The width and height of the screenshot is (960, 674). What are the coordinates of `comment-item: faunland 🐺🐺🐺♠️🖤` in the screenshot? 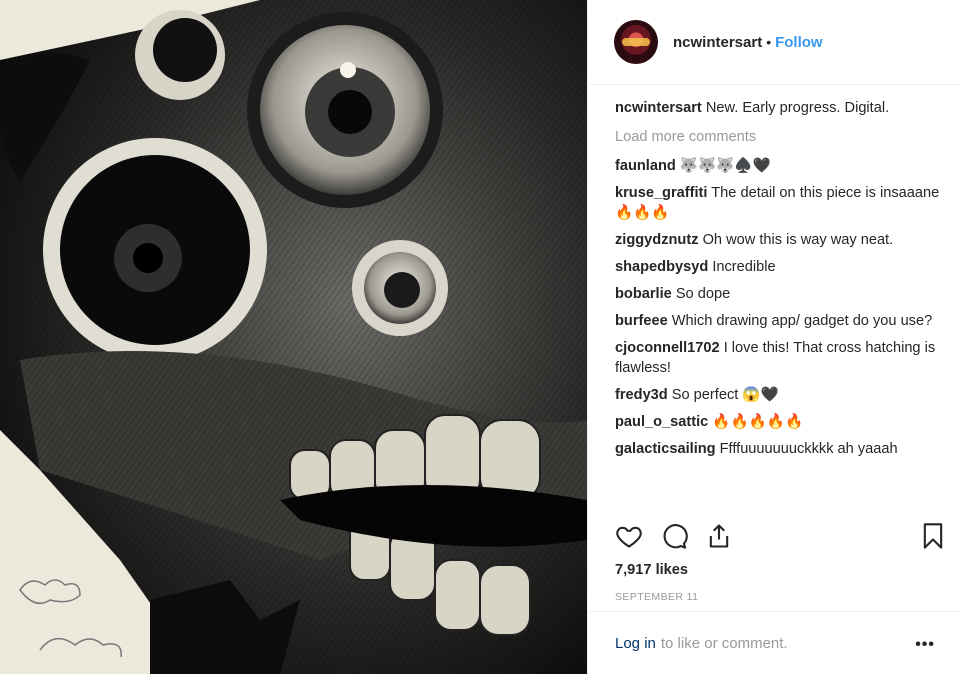 It's located at (780, 166).